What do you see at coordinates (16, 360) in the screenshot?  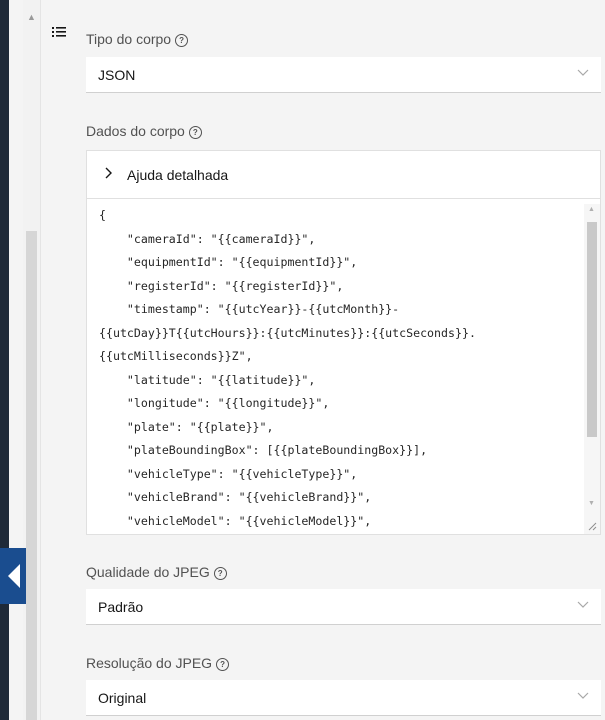 I see `rail-gap` at bounding box center [16, 360].